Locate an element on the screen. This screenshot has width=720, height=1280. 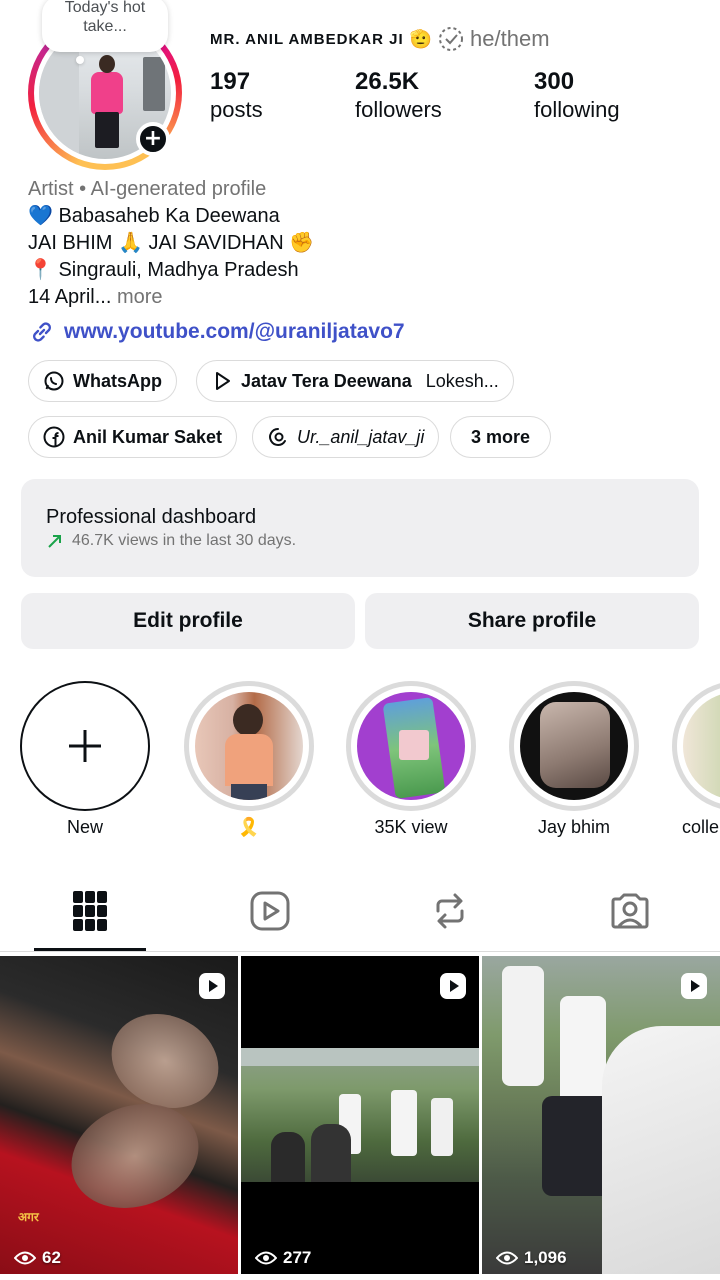
trending-up-icon is located at coordinates (54, 541).